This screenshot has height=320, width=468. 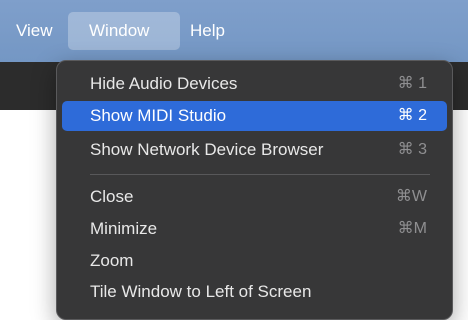 I want to click on menu-item-label: Show Network Device Browser, so click(x=207, y=149).